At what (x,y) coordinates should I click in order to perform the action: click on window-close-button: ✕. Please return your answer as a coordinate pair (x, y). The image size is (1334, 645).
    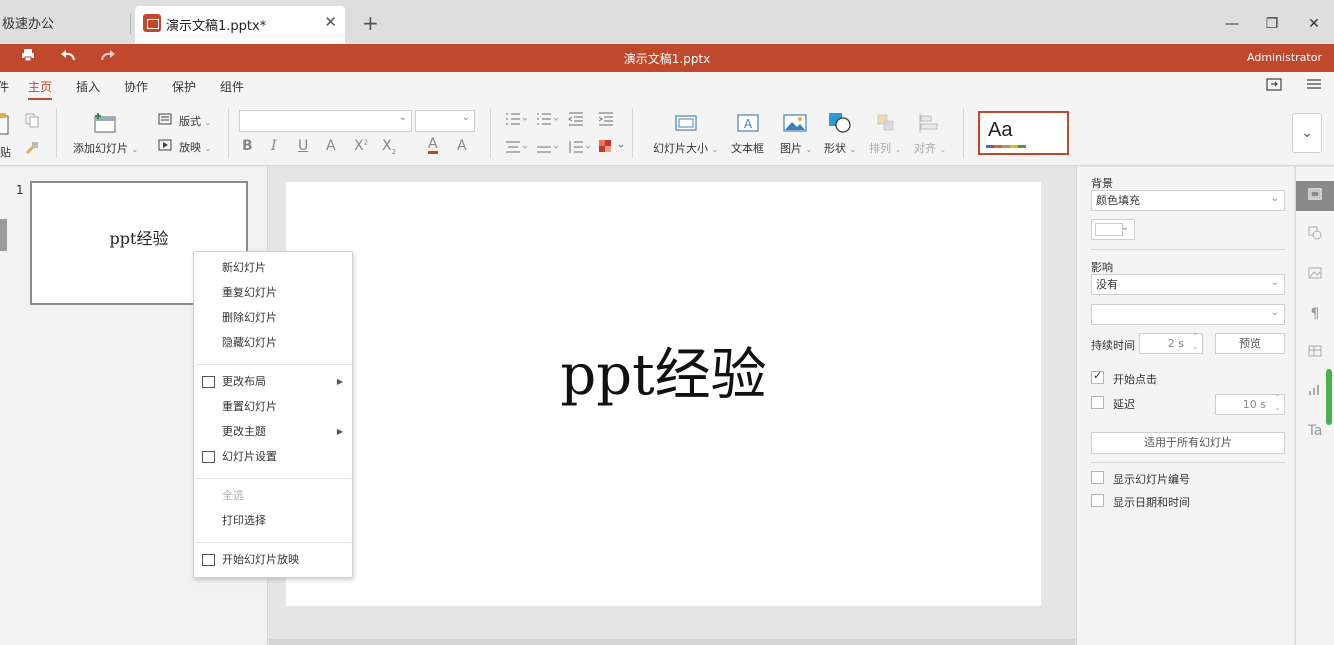
    Looking at the image, I should click on (1314, 24).